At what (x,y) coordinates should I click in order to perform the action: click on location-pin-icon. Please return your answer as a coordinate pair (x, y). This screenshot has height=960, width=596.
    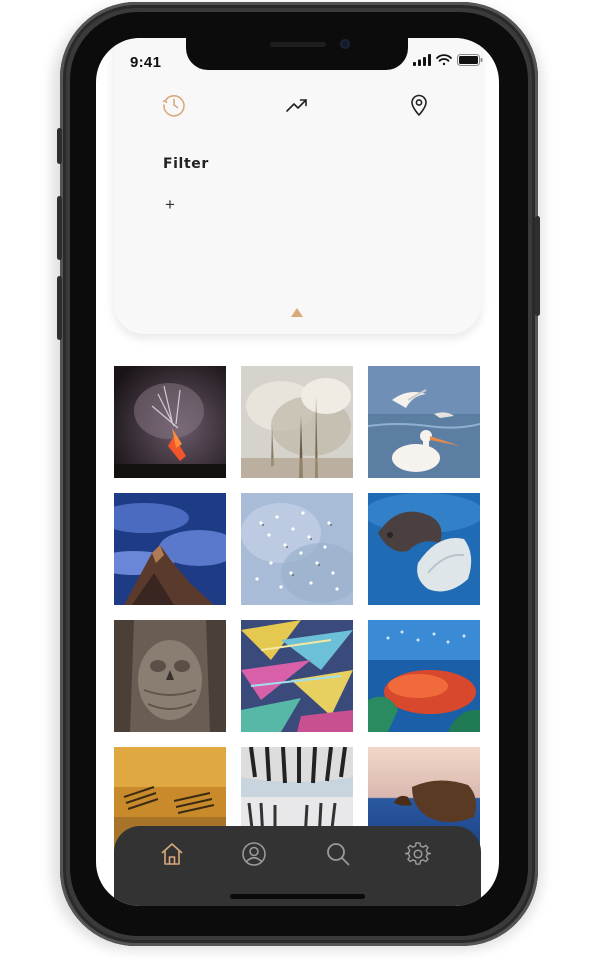
    Looking at the image, I should click on (419, 105).